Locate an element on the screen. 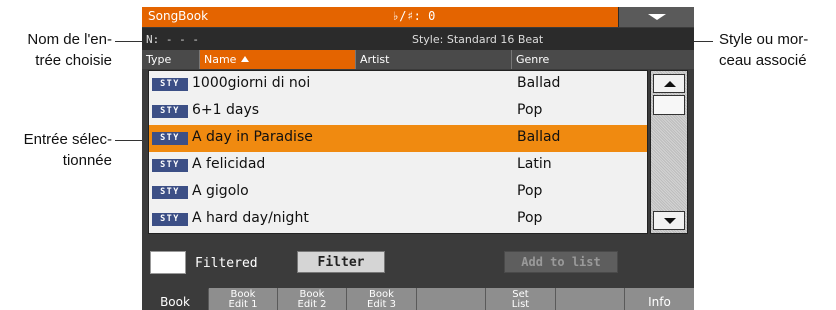 Image resolution: width=836 pixels, height=310 pixels. sort-ascending-icon is located at coordinates (245, 59).